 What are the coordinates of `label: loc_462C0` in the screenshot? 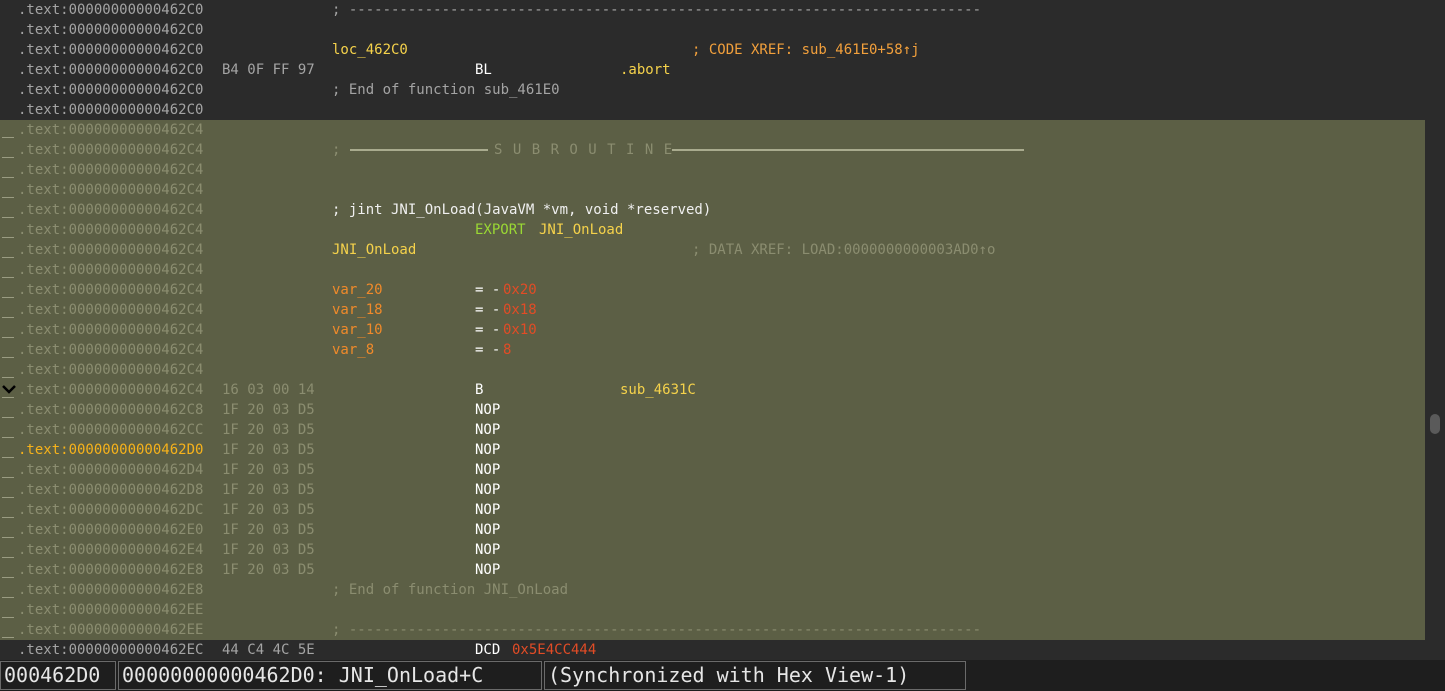 It's located at (370, 50).